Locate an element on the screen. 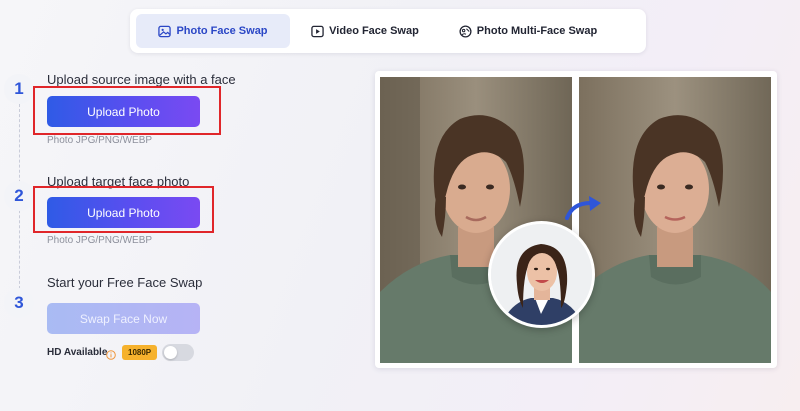 The width and height of the screenshot is (800, 411). step-number-1: 1 is located at coordinates (19, 89).